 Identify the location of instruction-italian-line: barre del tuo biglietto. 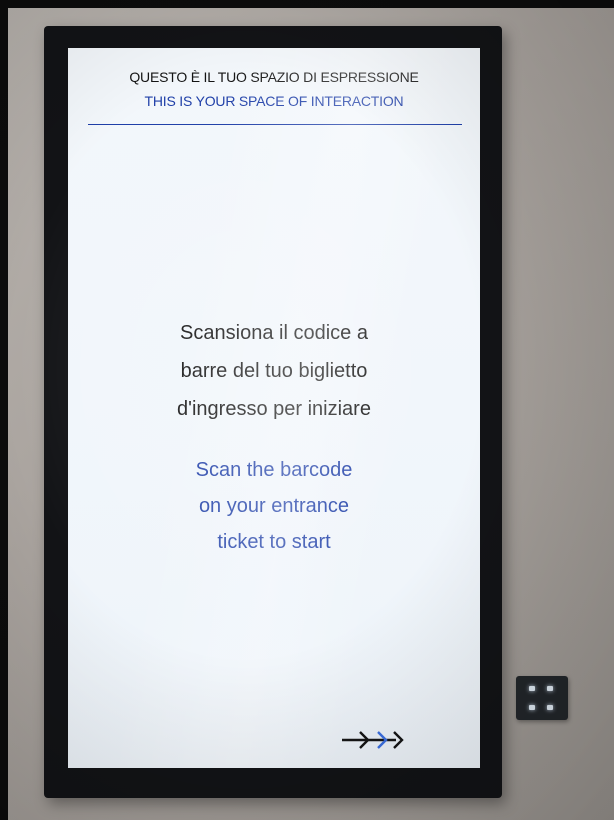
(274, 371).